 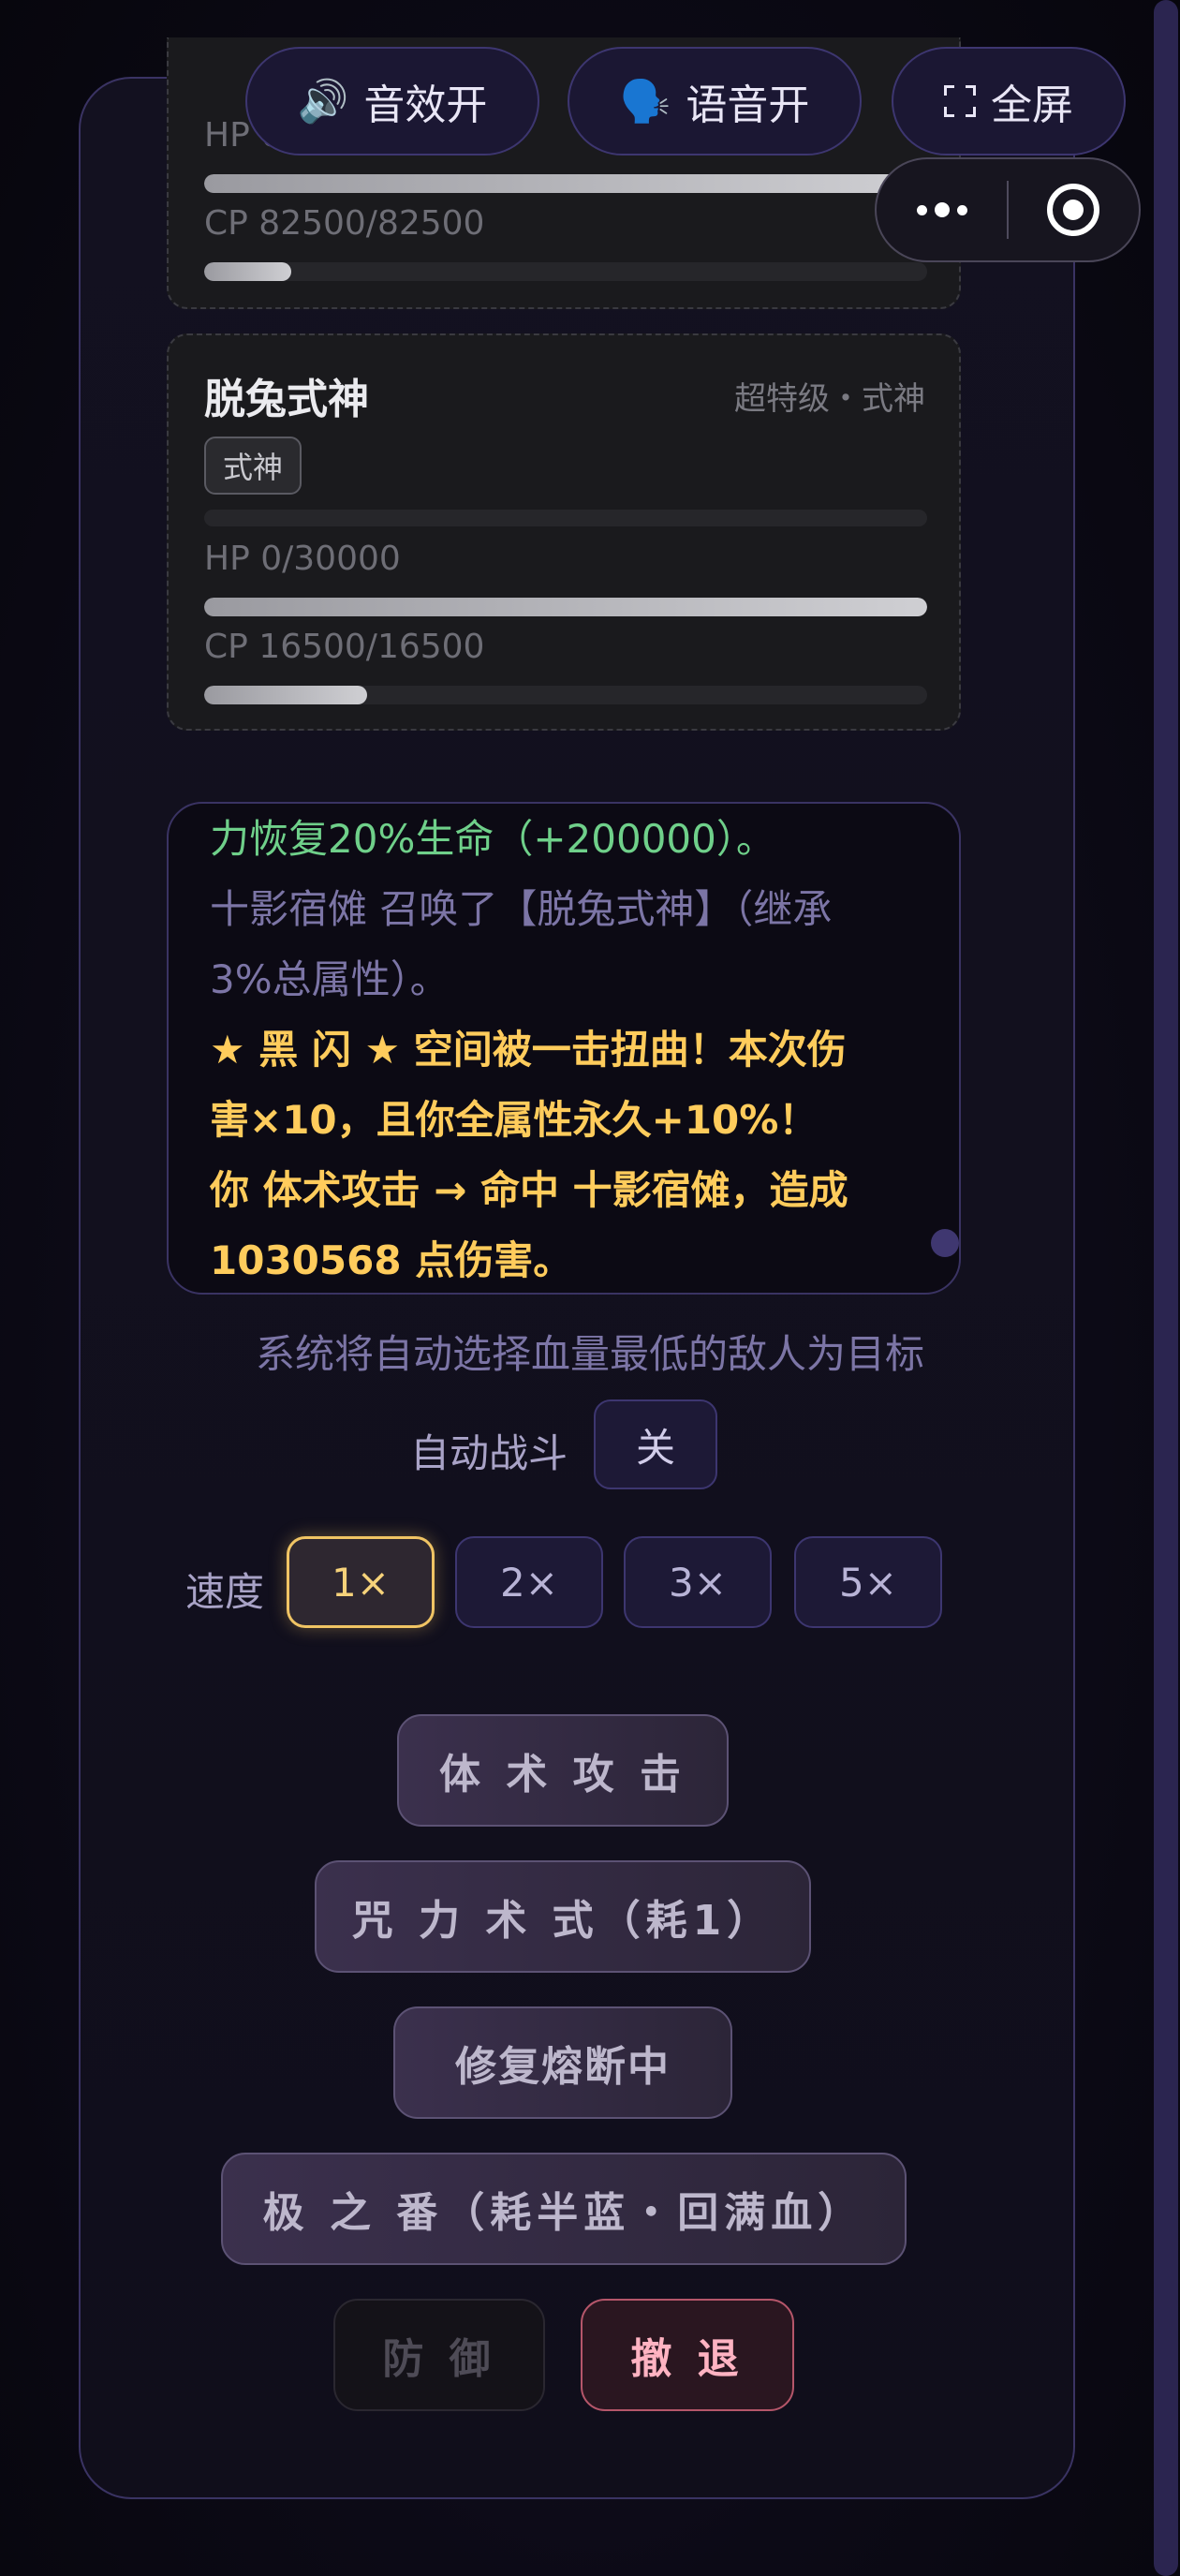 I want to click on log-line: 十影宿傩 召唤了【脱兔式神】（继承, so click(x=522, y=909).